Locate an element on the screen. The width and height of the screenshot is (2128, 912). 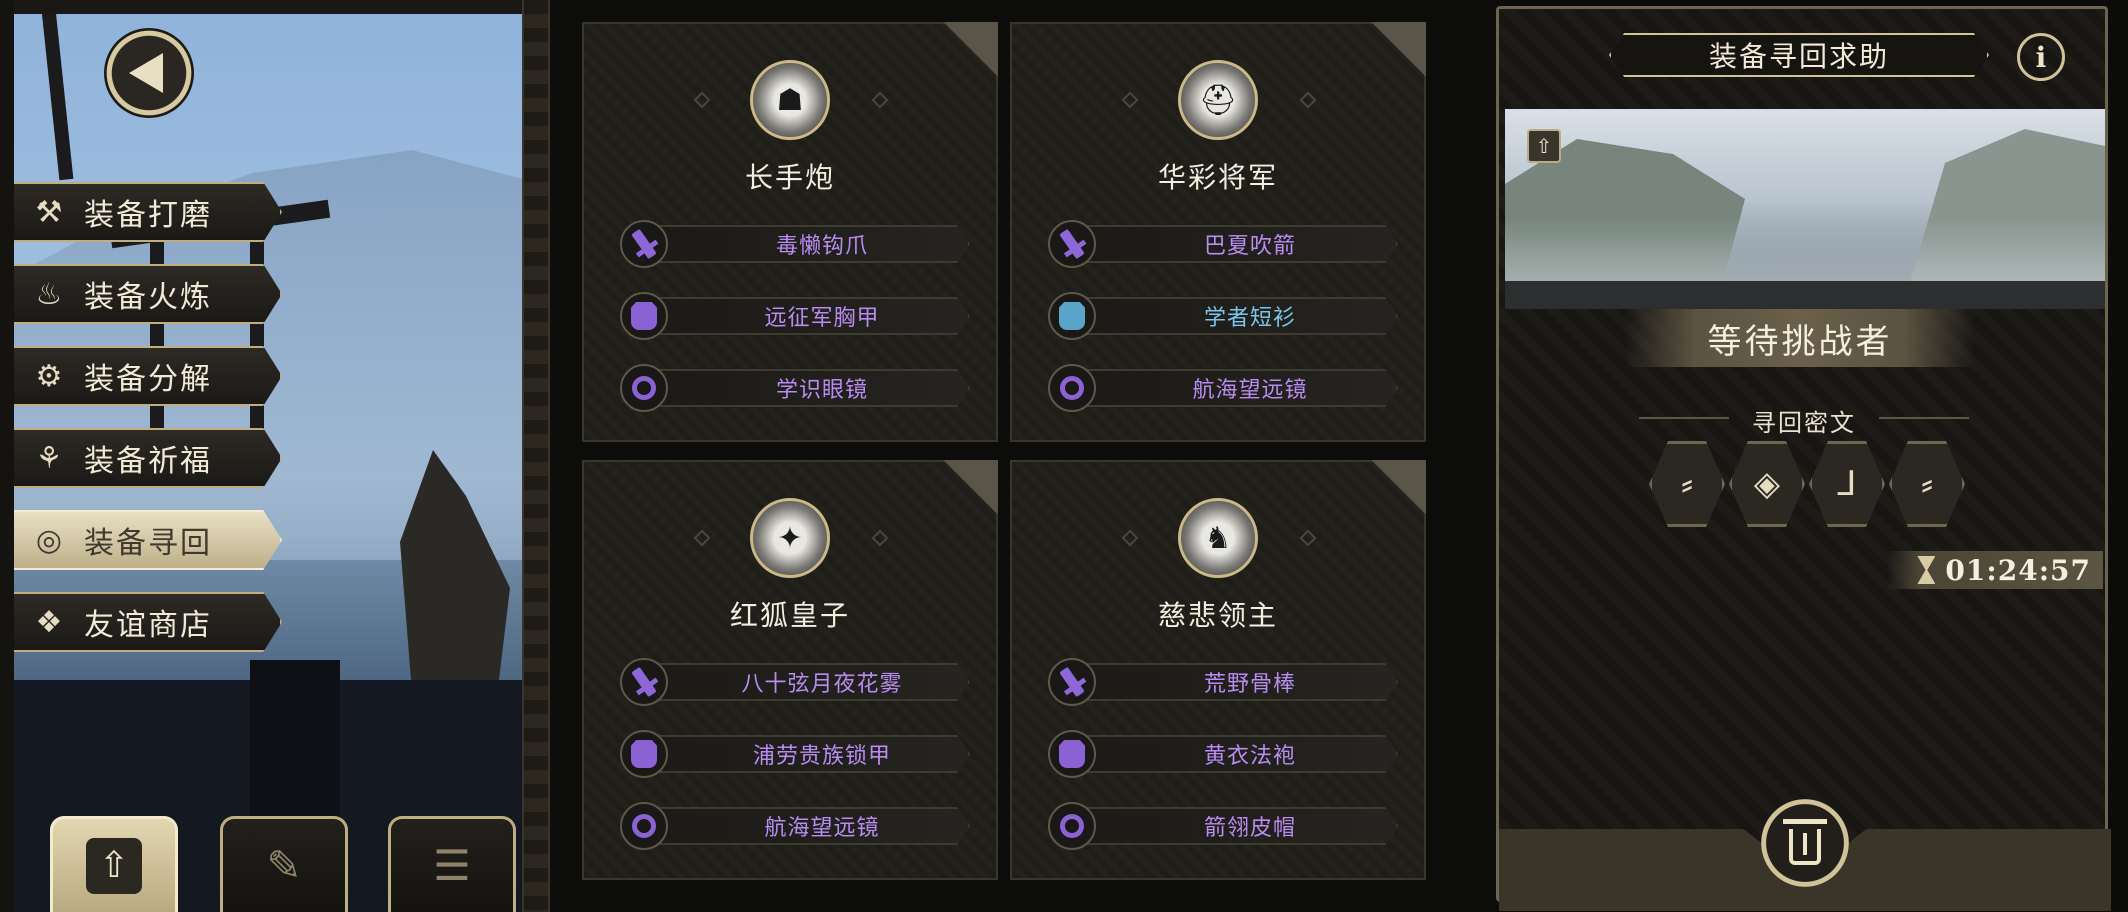
slot-bar: 荒野骨棒 is located at coordinates (1238, 682).